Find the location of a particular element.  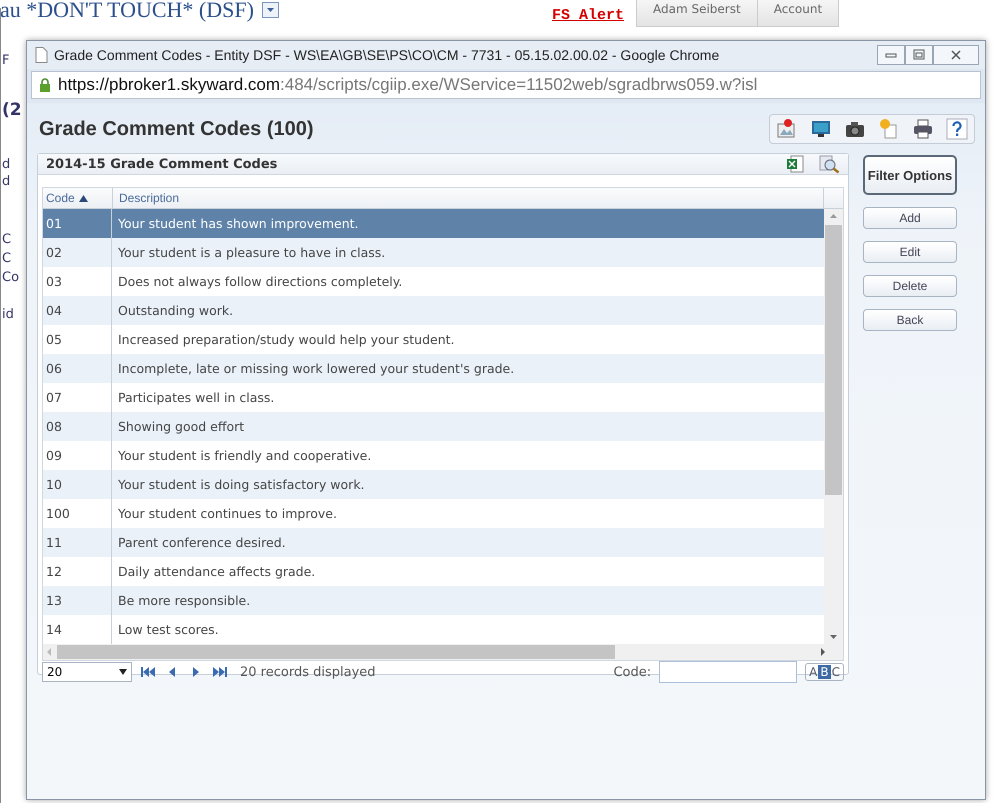

alert-link: FS Alert is located at coordinates (588, 15).